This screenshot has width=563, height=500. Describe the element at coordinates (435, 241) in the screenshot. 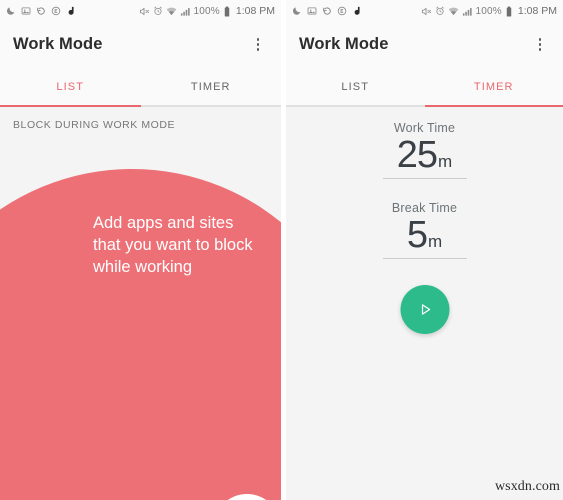

I see `break-time-unit: m` at that location.